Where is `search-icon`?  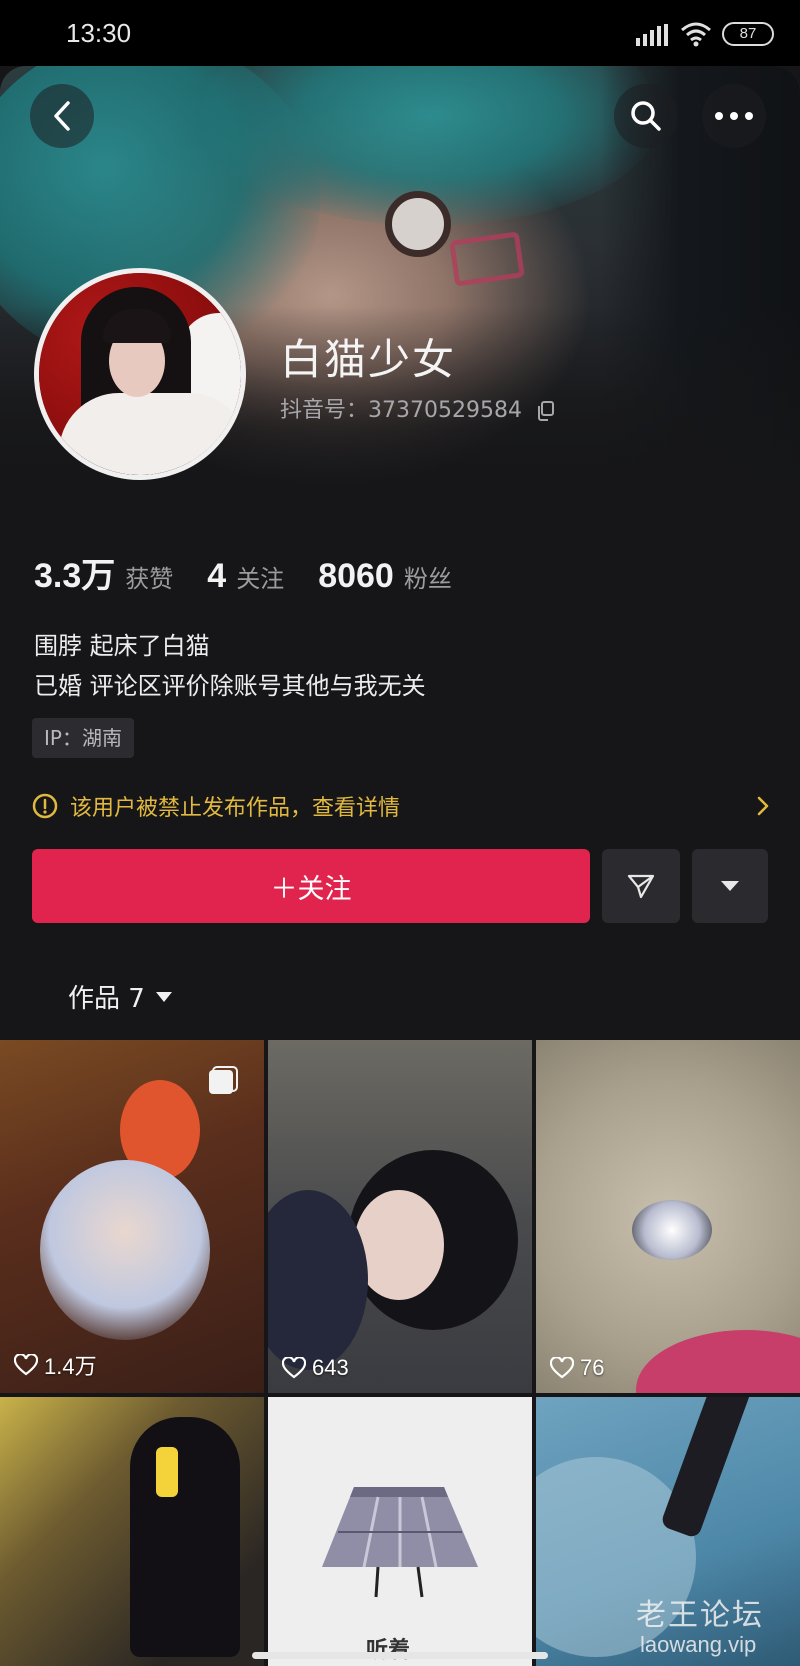 search-icon is located at coordinates (646, 116).